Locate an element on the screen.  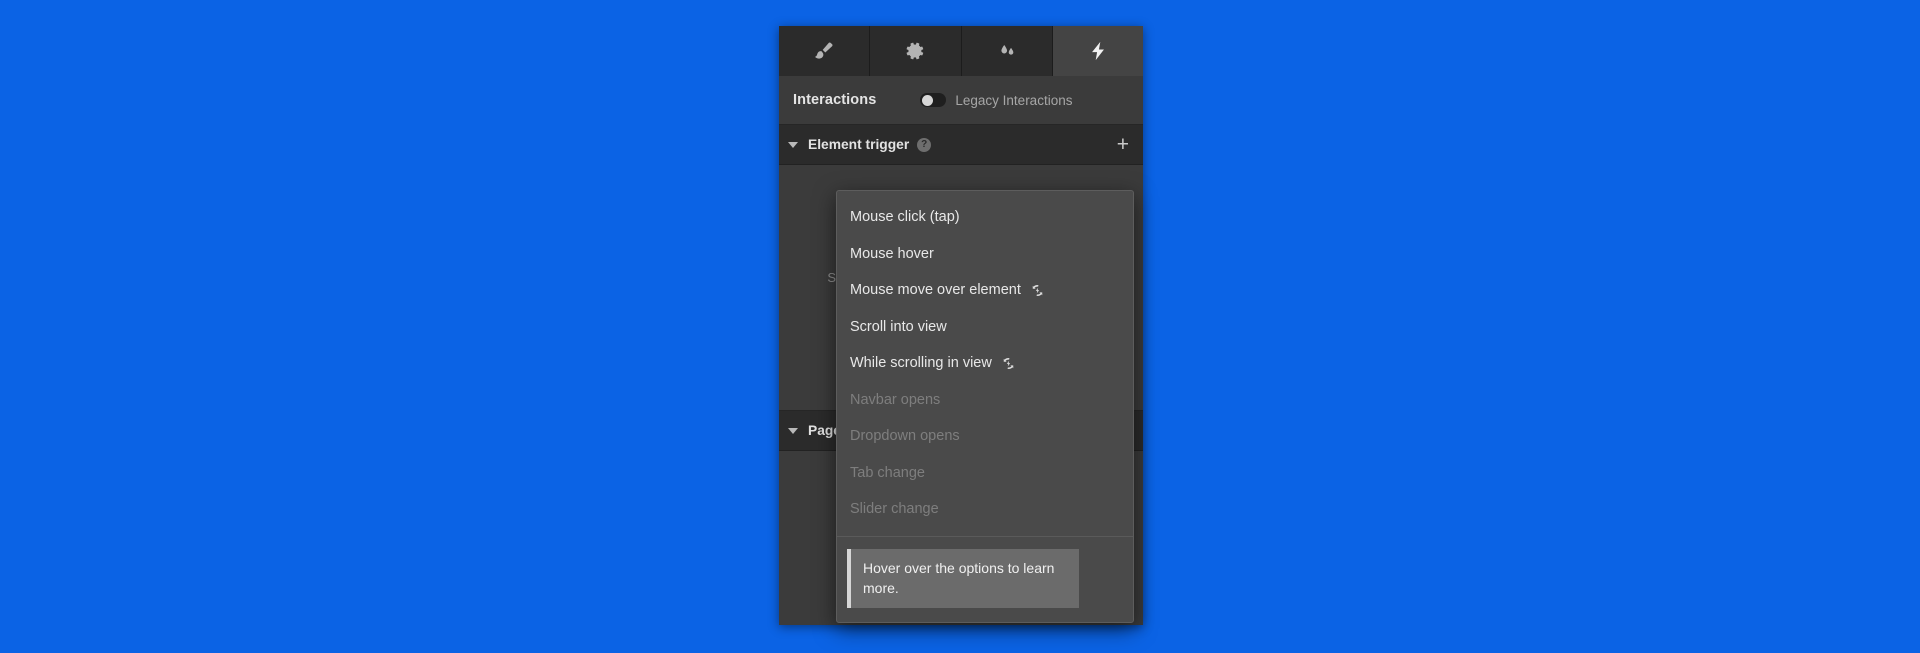
styles-tab is located at coordinates (1007, 51).